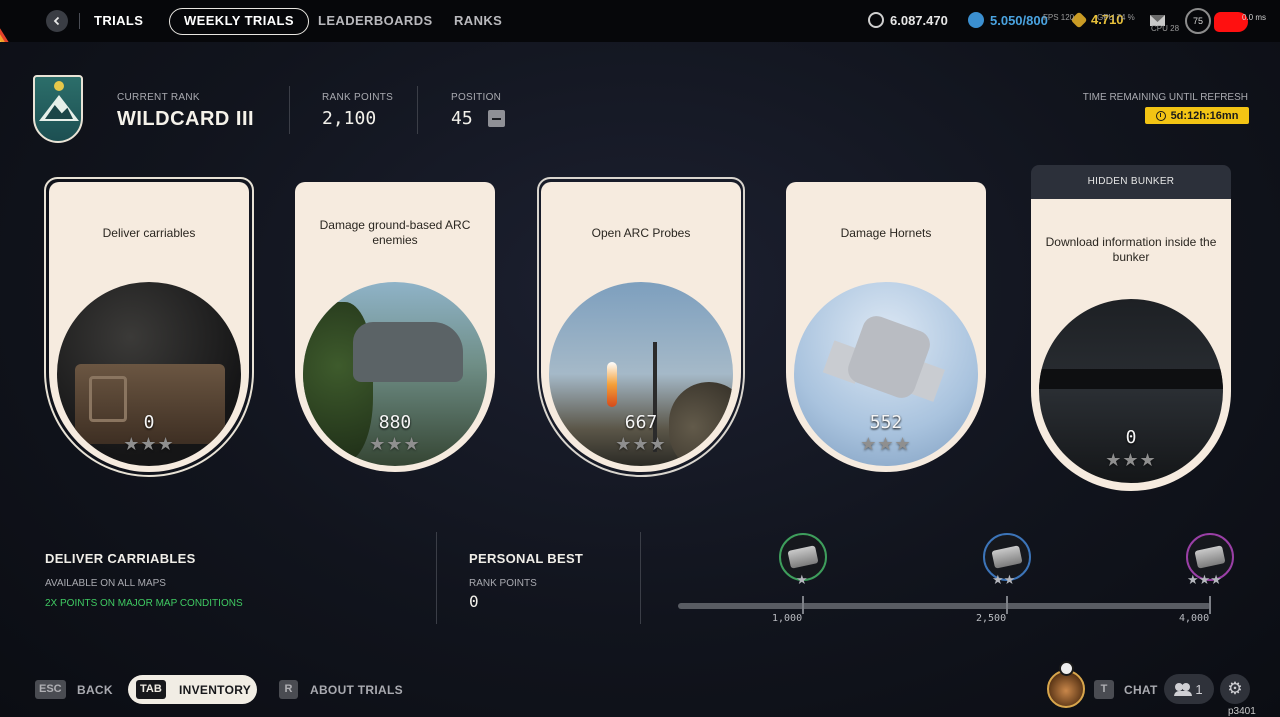 Image resolution: width=1280 pixels, height=717 pixels. I want to click on trial-card-open-arc-probes: Open ARC Probes 667 ★★★, so click(641, 327).